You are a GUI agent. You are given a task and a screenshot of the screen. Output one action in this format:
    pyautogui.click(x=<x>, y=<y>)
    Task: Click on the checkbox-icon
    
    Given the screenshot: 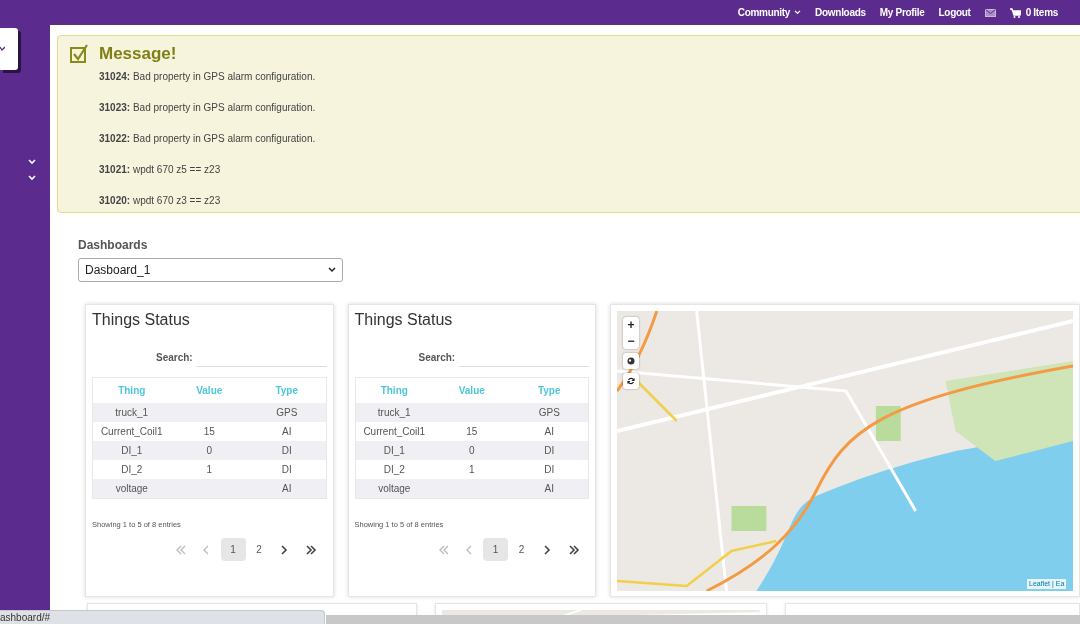 What is the action you would take?
    pyautogui.click(x=79, y=53)
    